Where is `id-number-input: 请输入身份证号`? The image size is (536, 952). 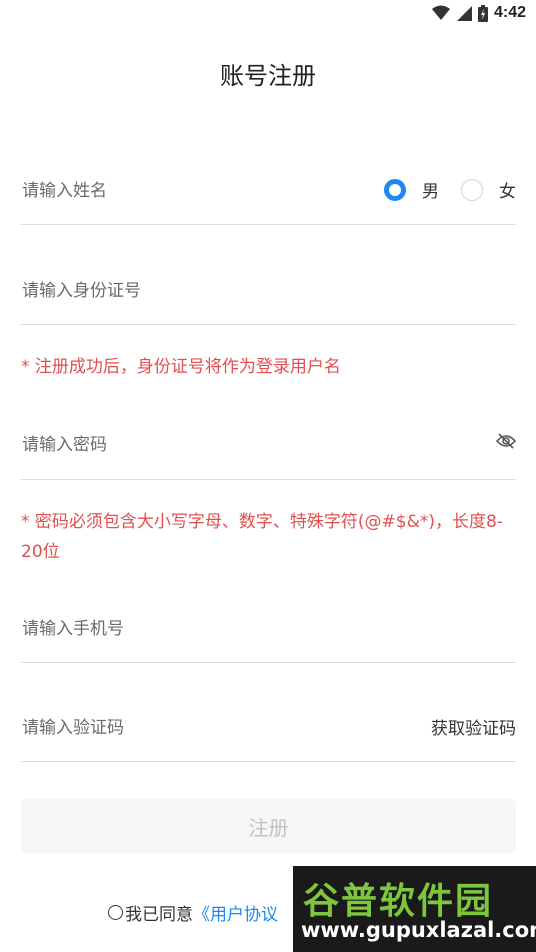 id-number-input: 请输入身份证号 is located at coordinates (81, 288).